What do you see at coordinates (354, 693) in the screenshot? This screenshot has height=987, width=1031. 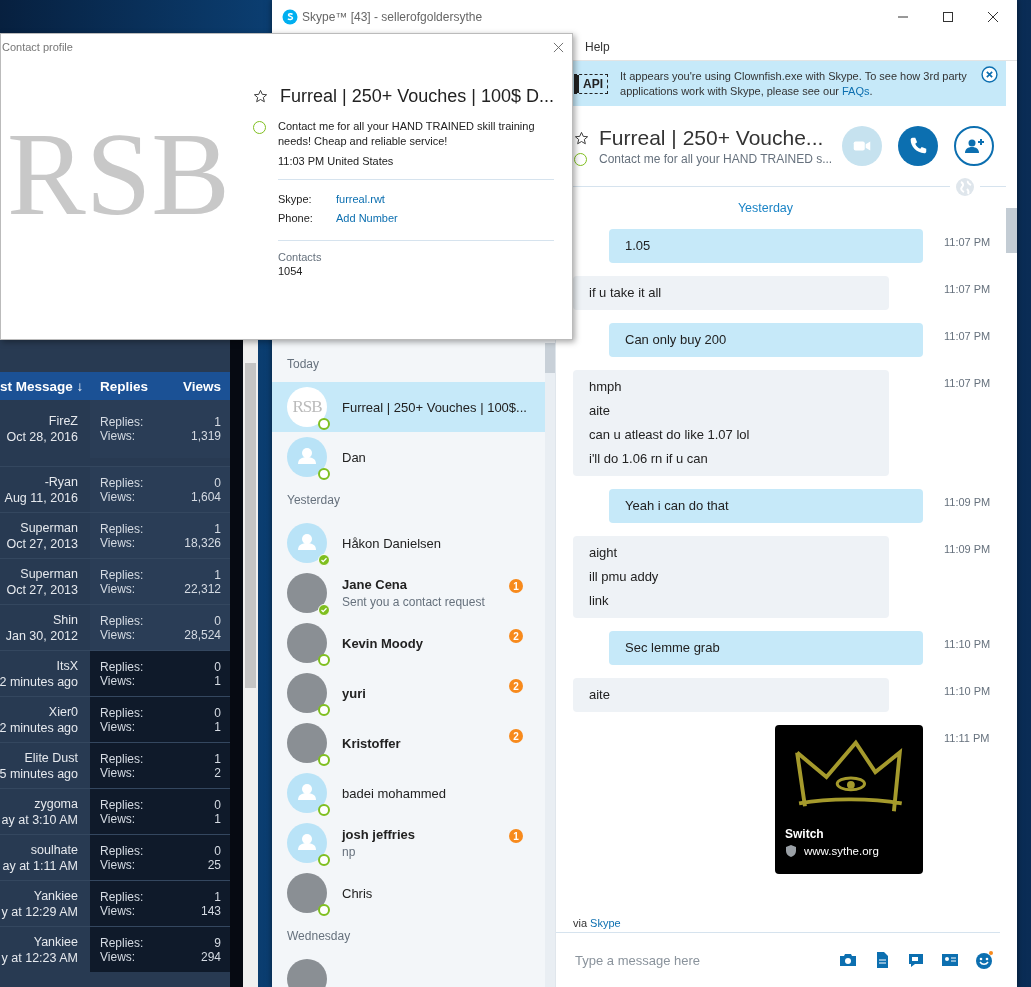 I see `contact-name: yuri` at bounding box center [354, 693].